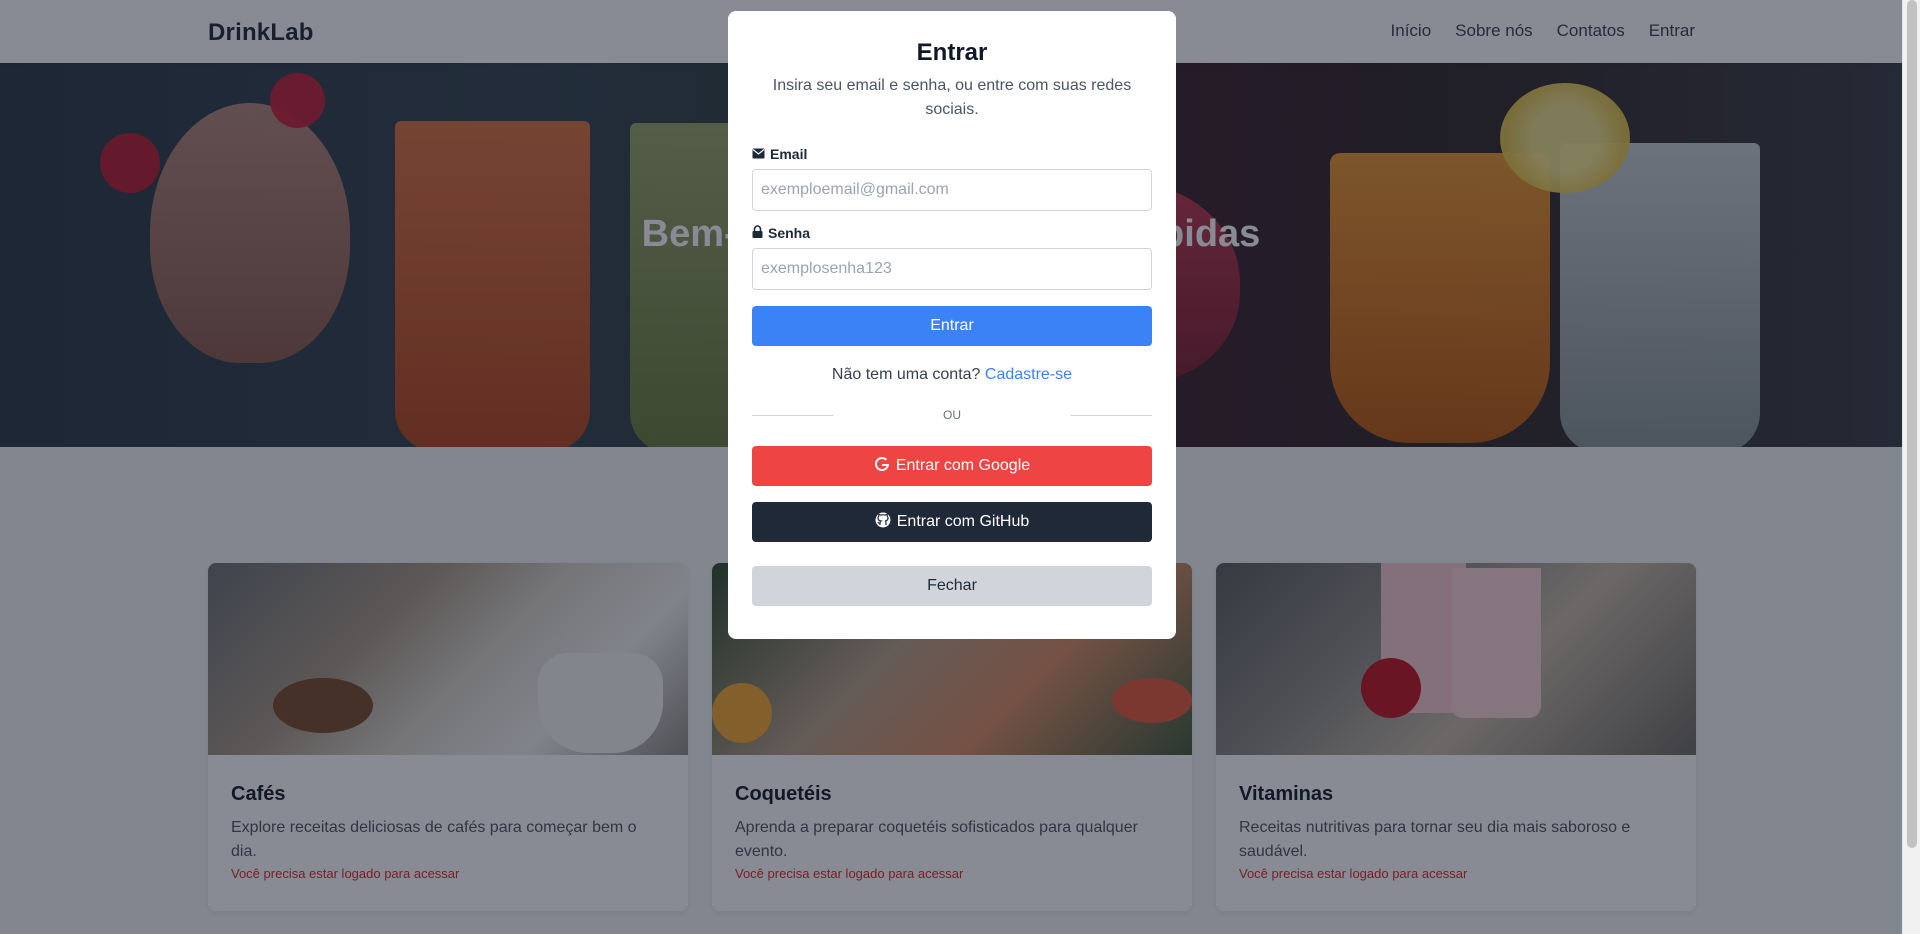 The height and width of the screenshot is (934, 1920). Describe the element at coordinates (952, 522) in the screenshot. I see `github-login-button: Entrar com GitHub` at that location.